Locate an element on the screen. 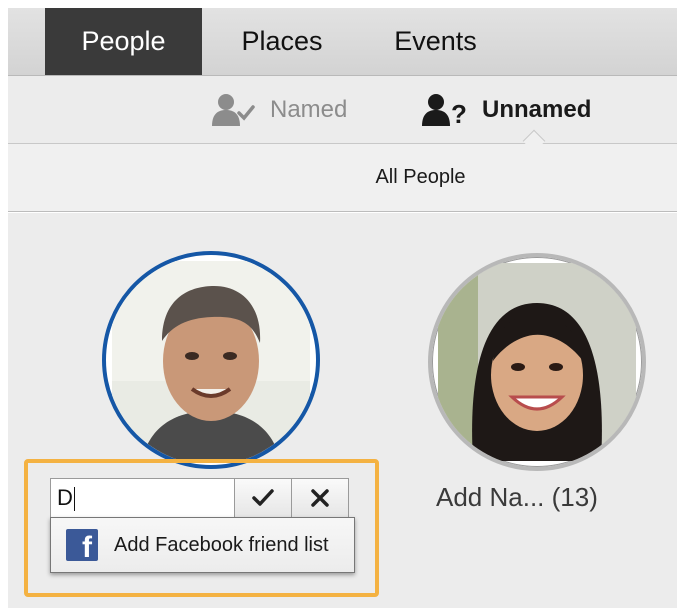 The image size is (677, 608). filter-named-label: Named is located at coordinates (309, 109).